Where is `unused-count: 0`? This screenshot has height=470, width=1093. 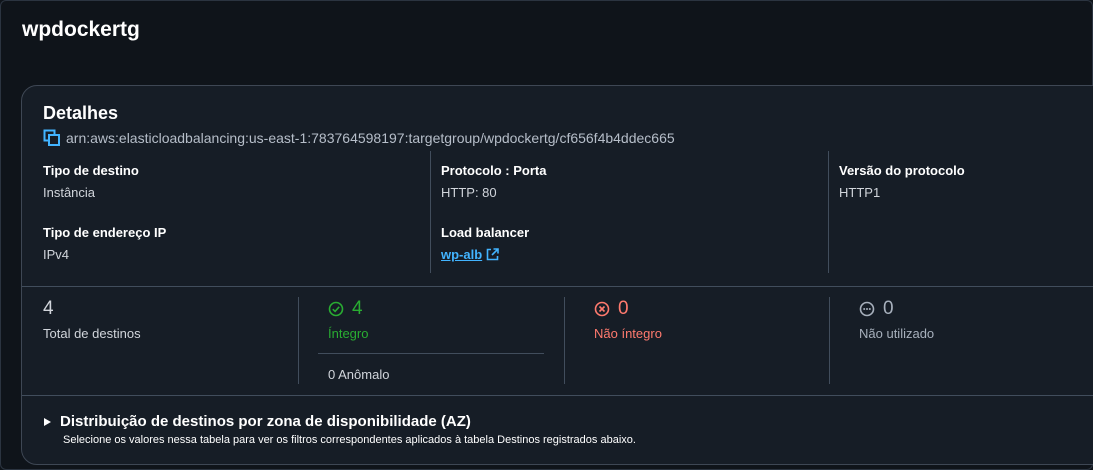 unused-count: 0 is located at coordinates (888, 308).